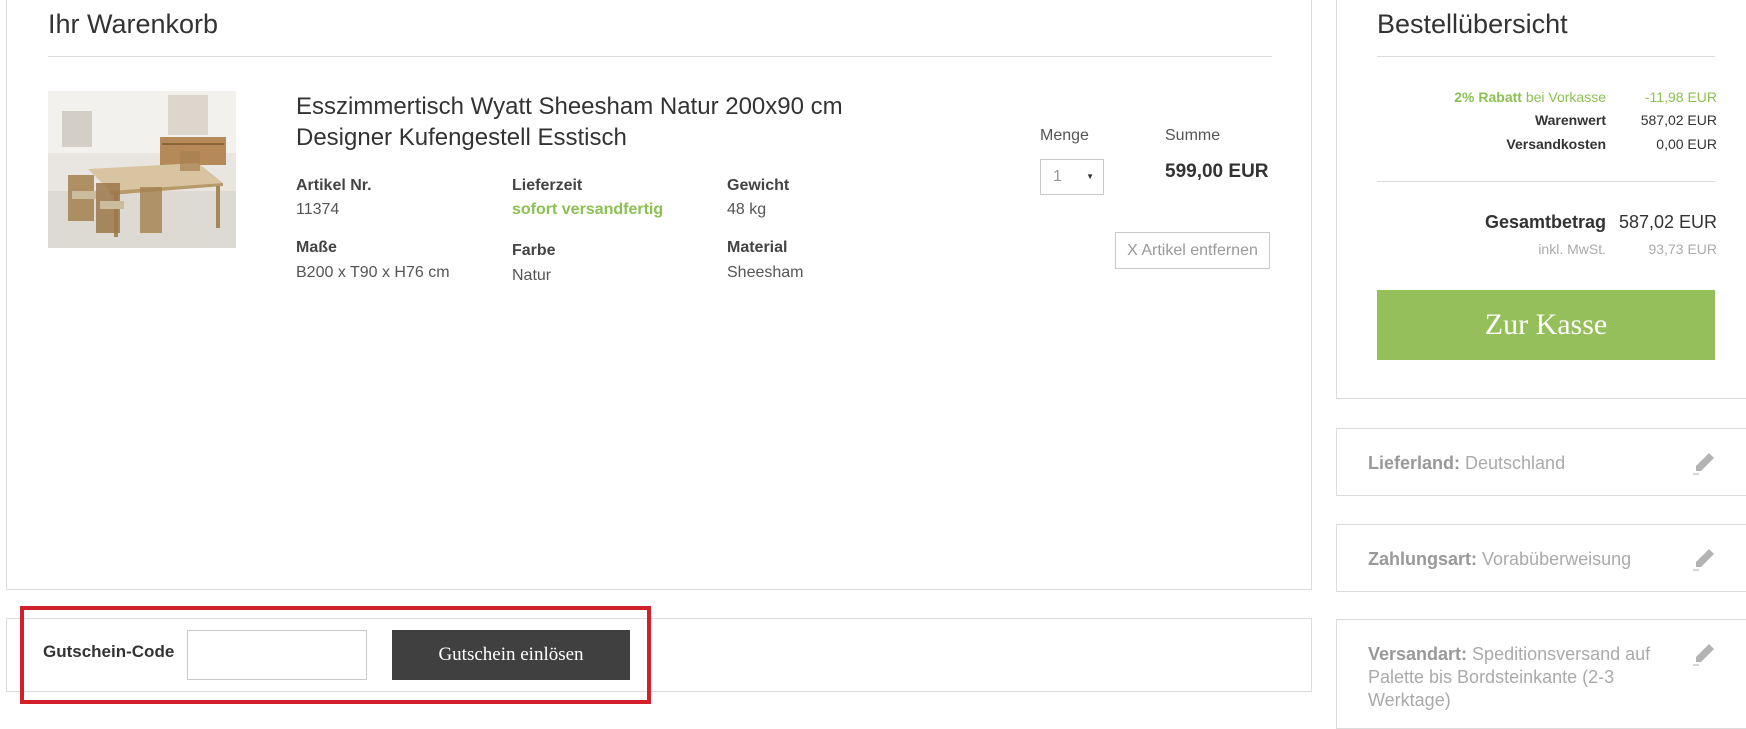  Describe the element at coordinates (1678, 120) in the screenshot. I see `goods-value: 587,02 EUR` at that location.